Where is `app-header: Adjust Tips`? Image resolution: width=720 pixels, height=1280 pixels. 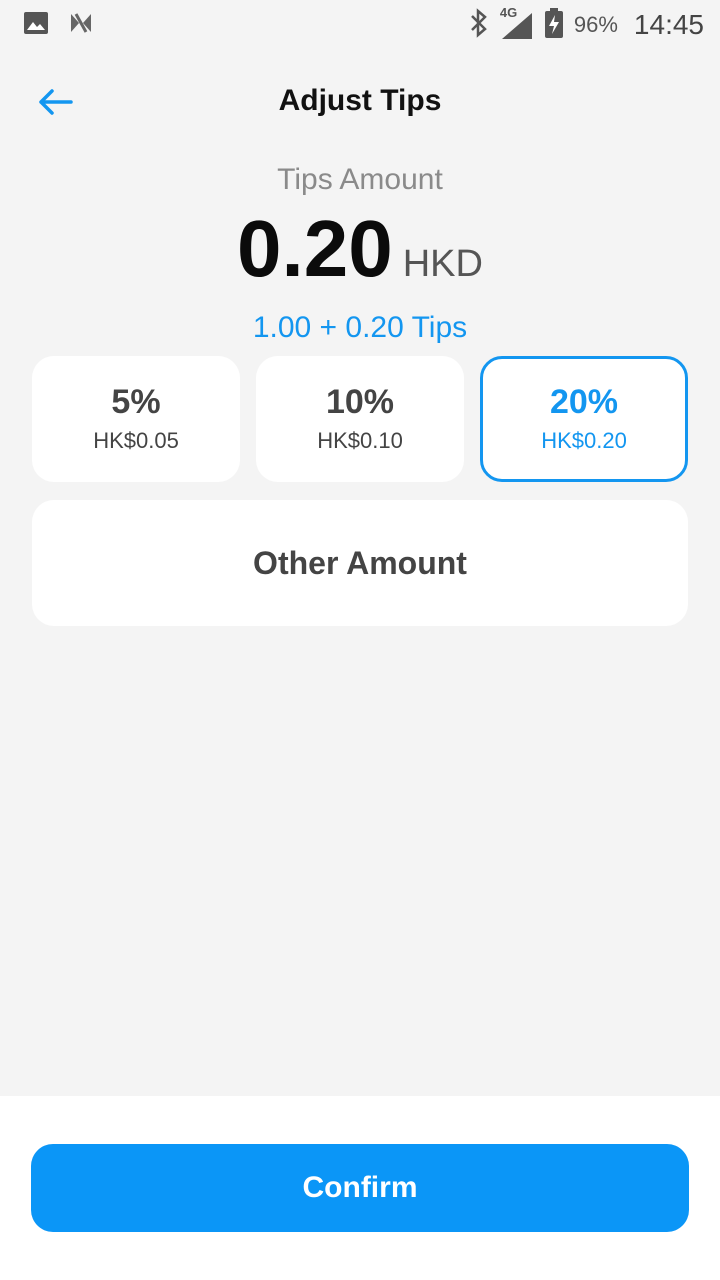
app-header: Adjust Tips is located at coordinates (360, 104).